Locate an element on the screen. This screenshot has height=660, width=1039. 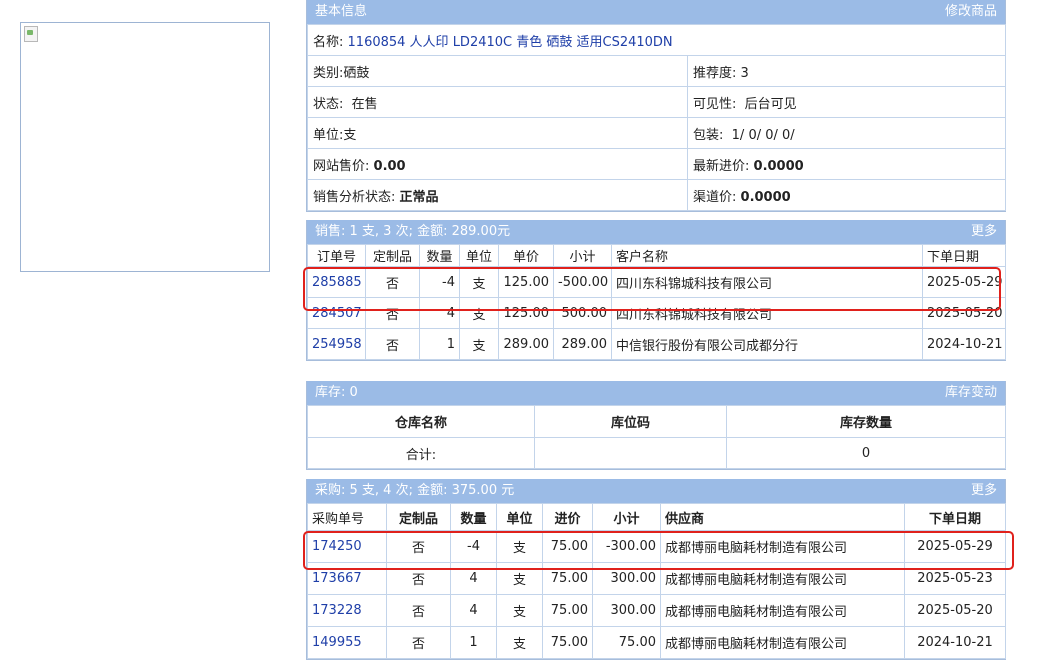
col-cost: 进价 is located at coordinates (567, 517).